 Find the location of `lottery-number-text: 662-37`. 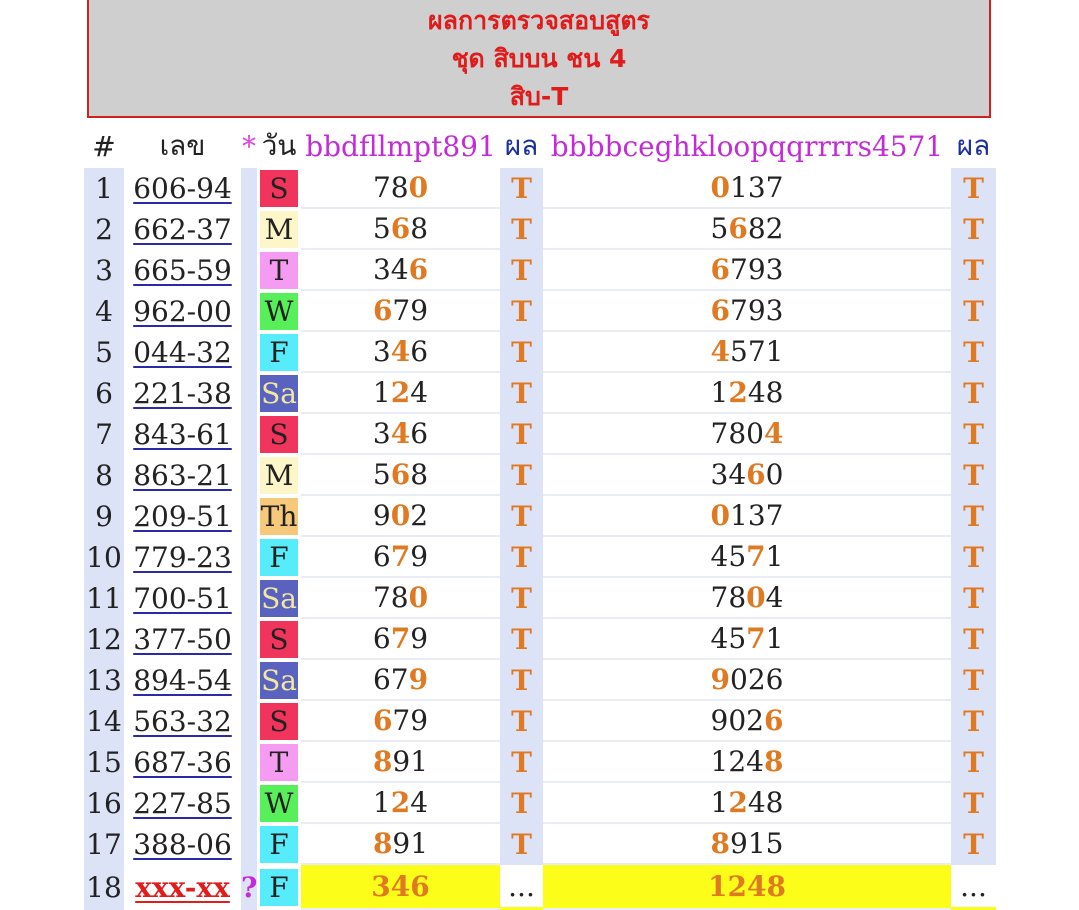

lottery-number-text: 662-37 is located at coordinates (182, 229).